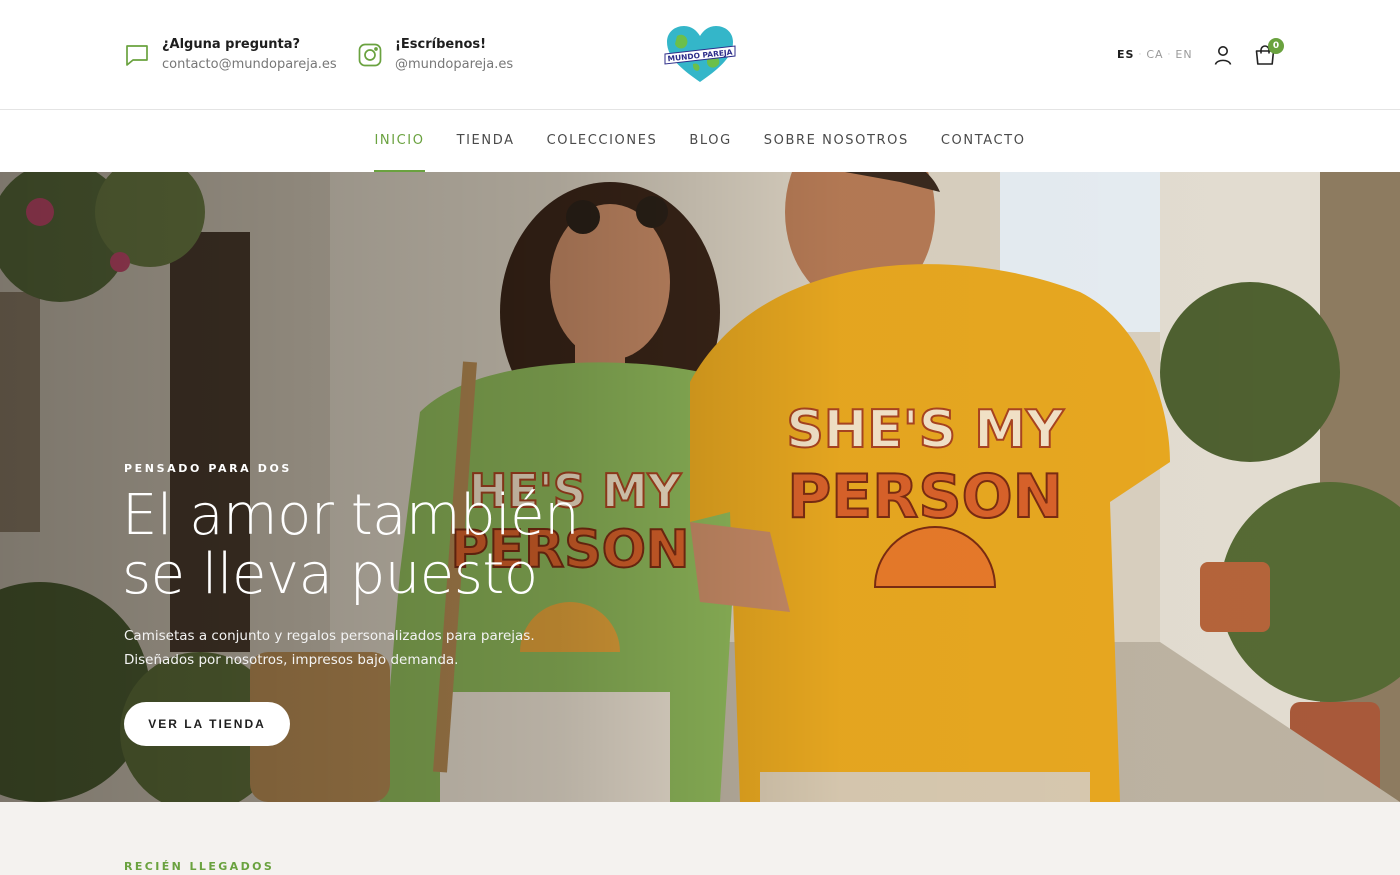 This screenshot has height=875, width=1400. I want to click on nav-item-sobre-nosotros: SOBRE NOSOTROS, so click(836, 141).